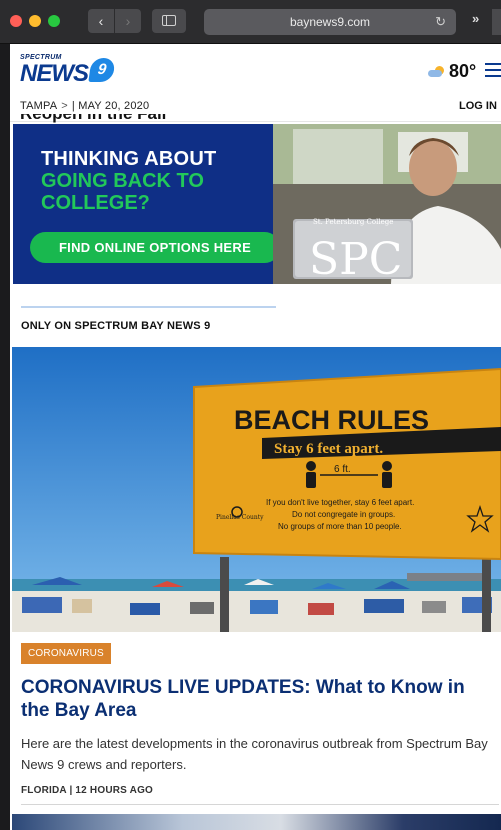 The width and height of the screenshot is (501, 830). Describe the element at coordinates (38, 106) in the screenshot. I see `location-link: TAMPA` at that location.